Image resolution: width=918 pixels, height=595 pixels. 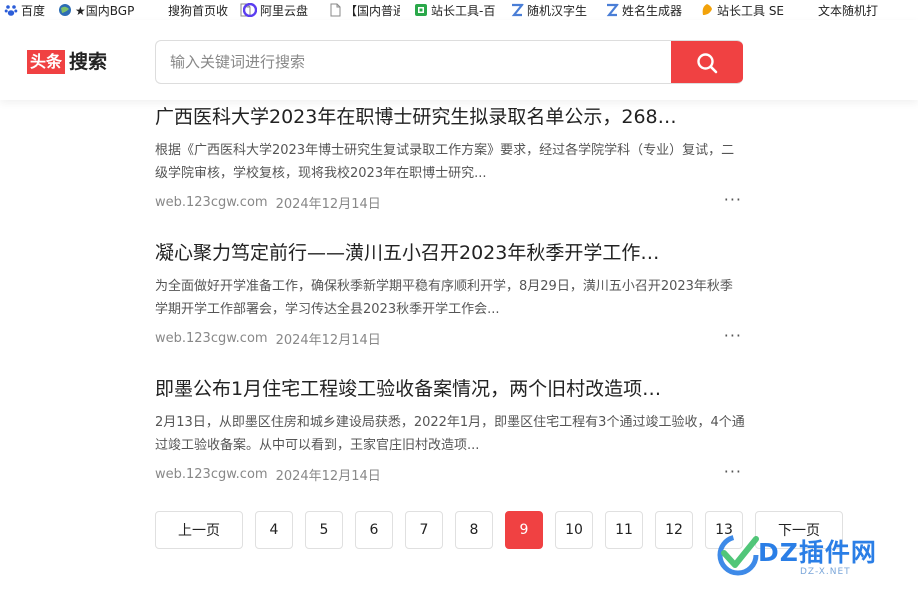 I want to click on logo-box: 头条, so click(x=46, y=62).